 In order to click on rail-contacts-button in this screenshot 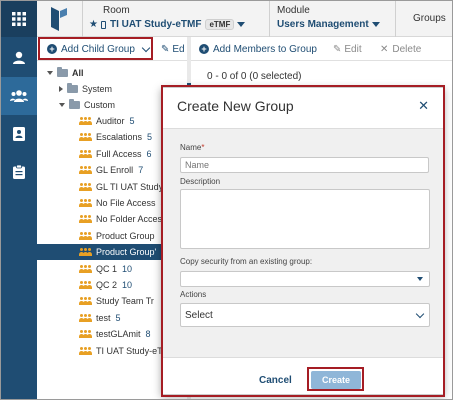, I will do `click(19, 134)`.